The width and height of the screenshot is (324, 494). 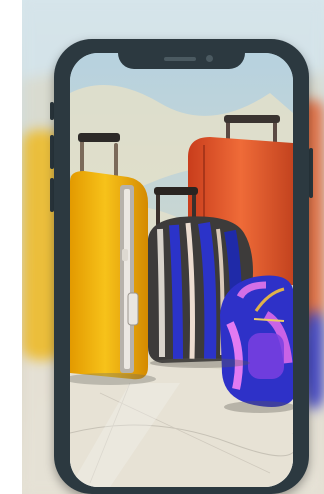 What do you see at coordinates (311, 173) in the screenshot?
I see `power-button` at bounding box center [311, 173].